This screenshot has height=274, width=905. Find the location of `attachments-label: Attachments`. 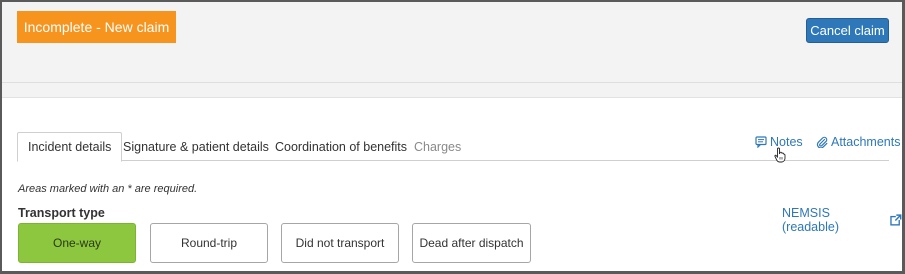

attachments-label: Attachments is located at coordinates (866, 142).